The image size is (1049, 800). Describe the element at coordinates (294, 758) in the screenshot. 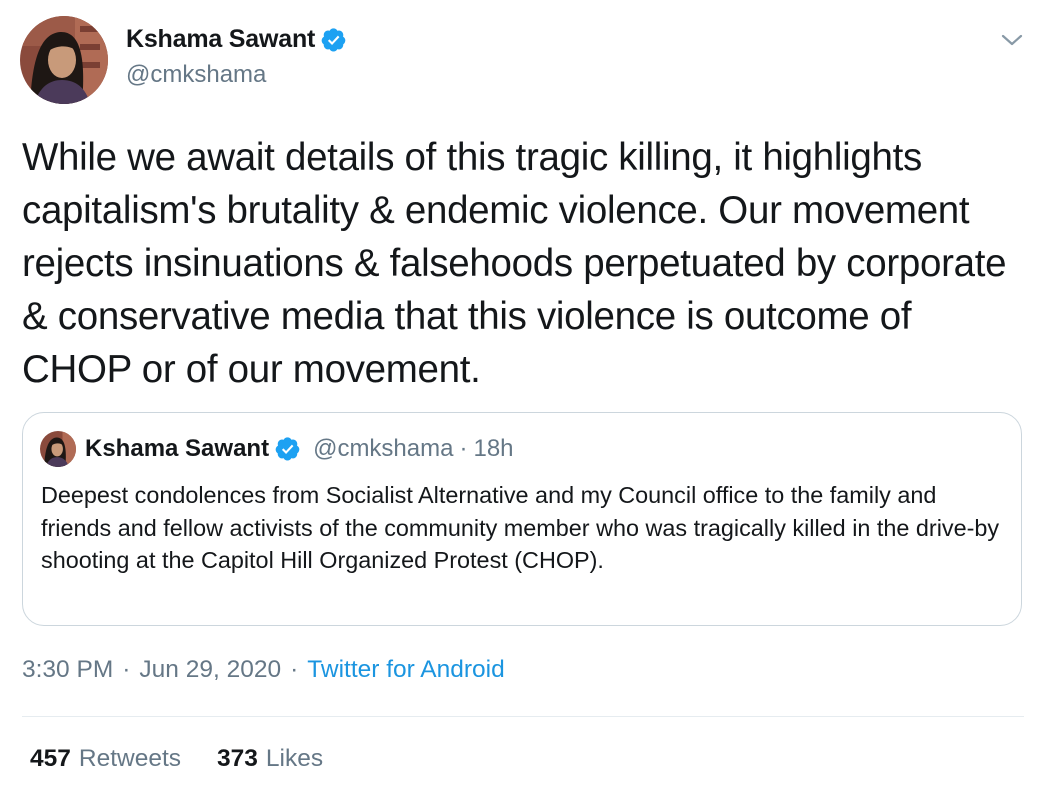

I see `likes-label: Likes` at that location.